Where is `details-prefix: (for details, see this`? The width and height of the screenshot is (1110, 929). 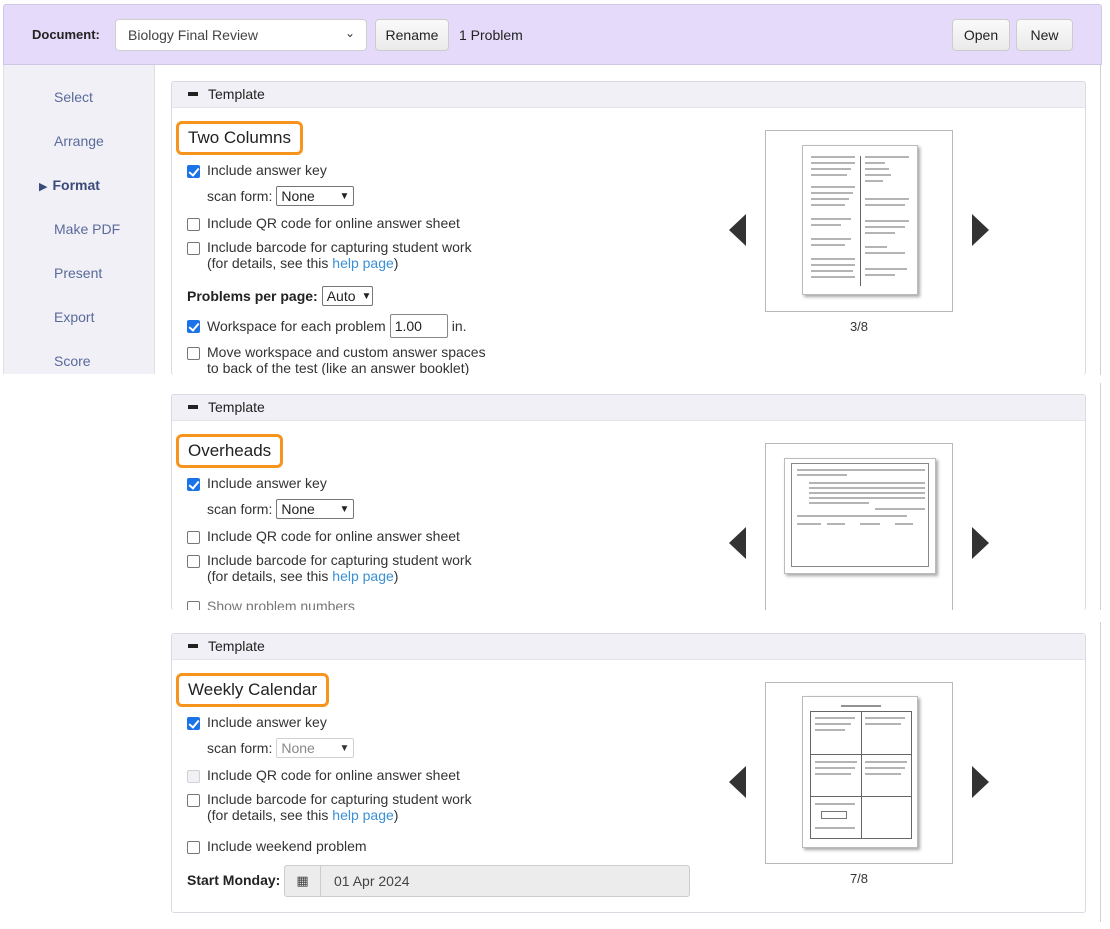 details-prefix: (for details, see this is located at coordinates (270, 576).